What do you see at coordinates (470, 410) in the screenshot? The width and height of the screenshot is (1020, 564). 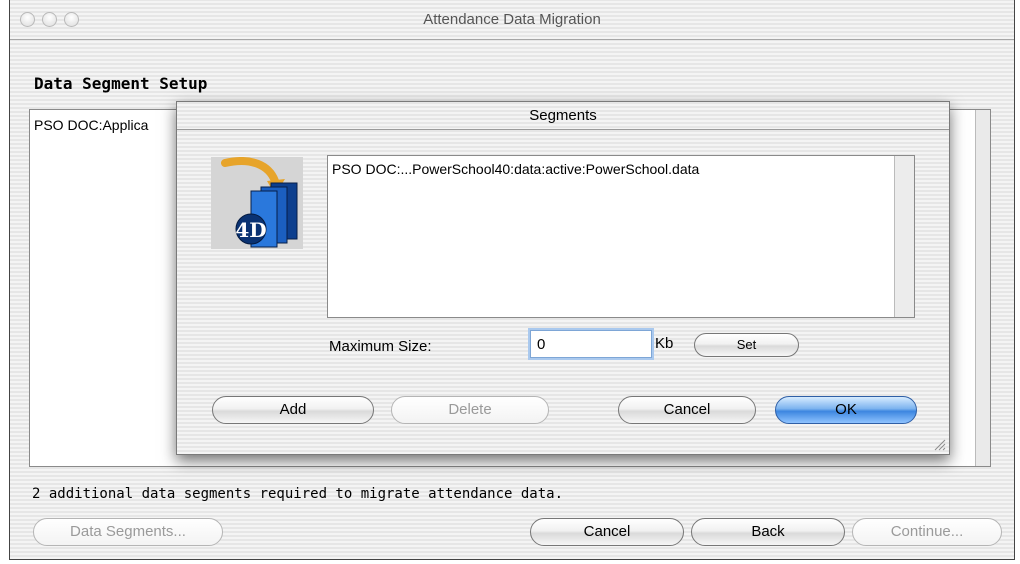 I see `delete-button: Delete` at bounding box center [470, 410].